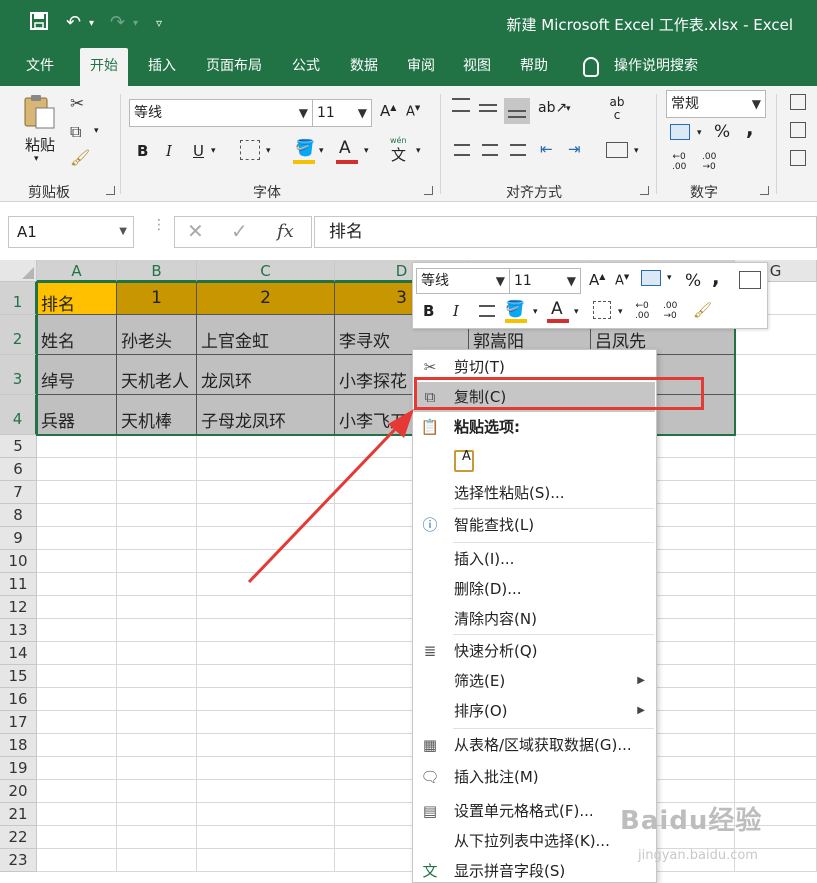  I want to click on watermark-url: jingyan.baidu.com, so click(698, 855).